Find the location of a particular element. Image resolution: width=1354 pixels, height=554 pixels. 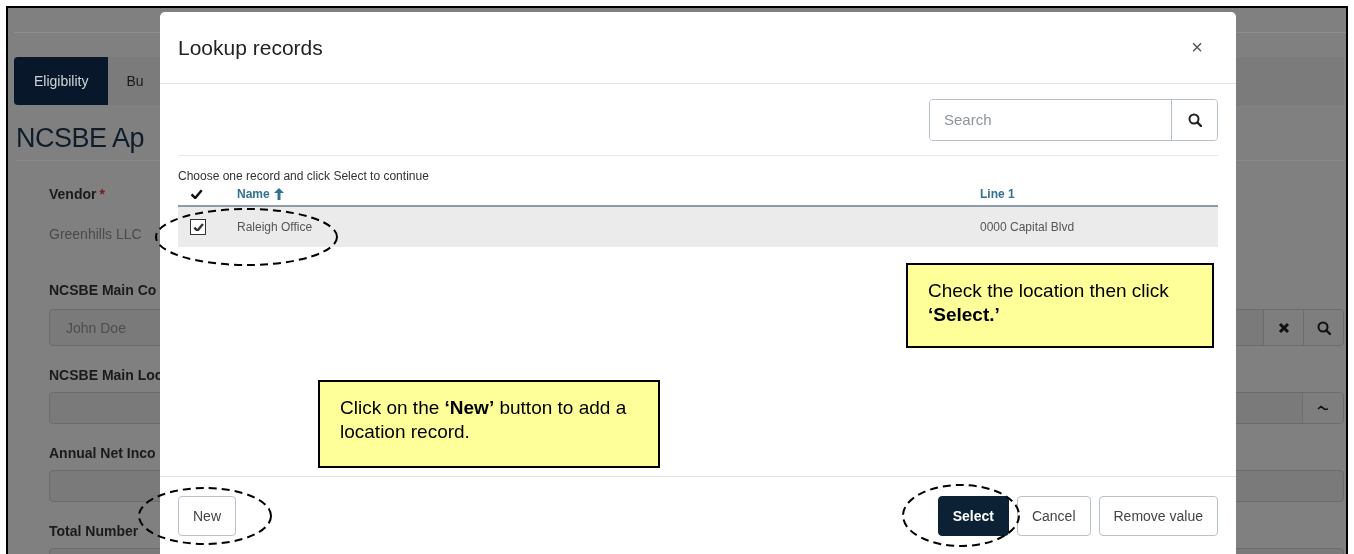

field-label: Vendor is located at coordinates (73, 194).